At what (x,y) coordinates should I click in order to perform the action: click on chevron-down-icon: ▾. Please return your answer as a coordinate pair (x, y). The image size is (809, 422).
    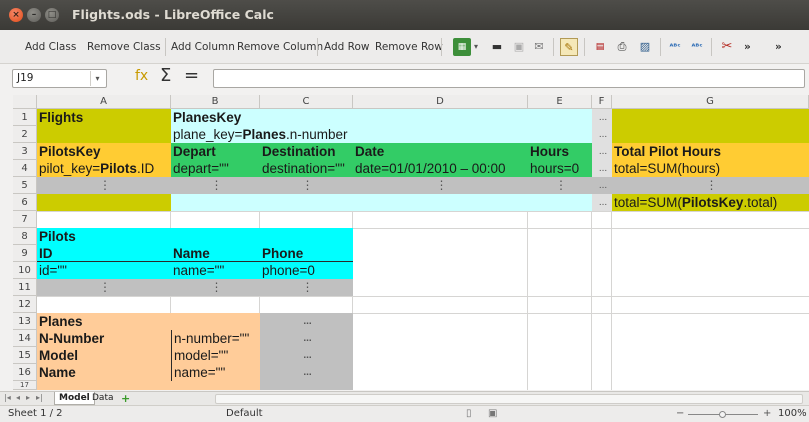
    Looking at the image, I should click on (97, 78).